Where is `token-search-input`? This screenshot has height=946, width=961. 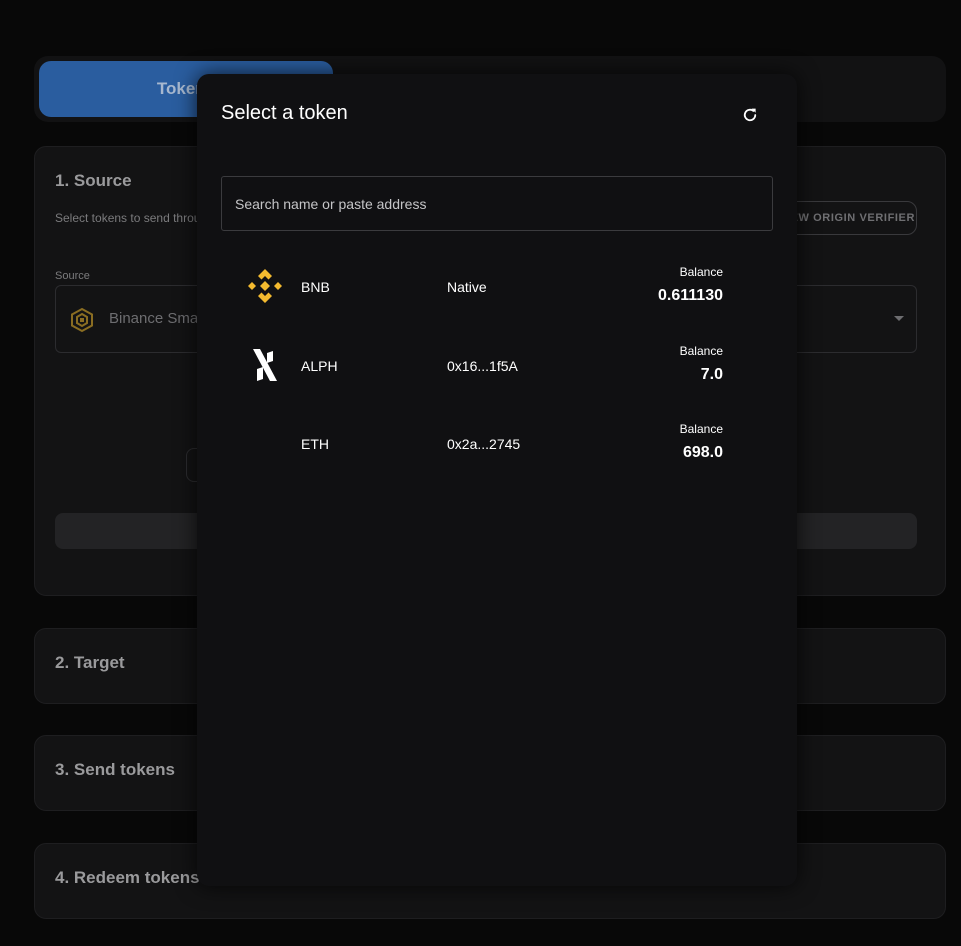
token-search-input is located at coordinates (497, 203).